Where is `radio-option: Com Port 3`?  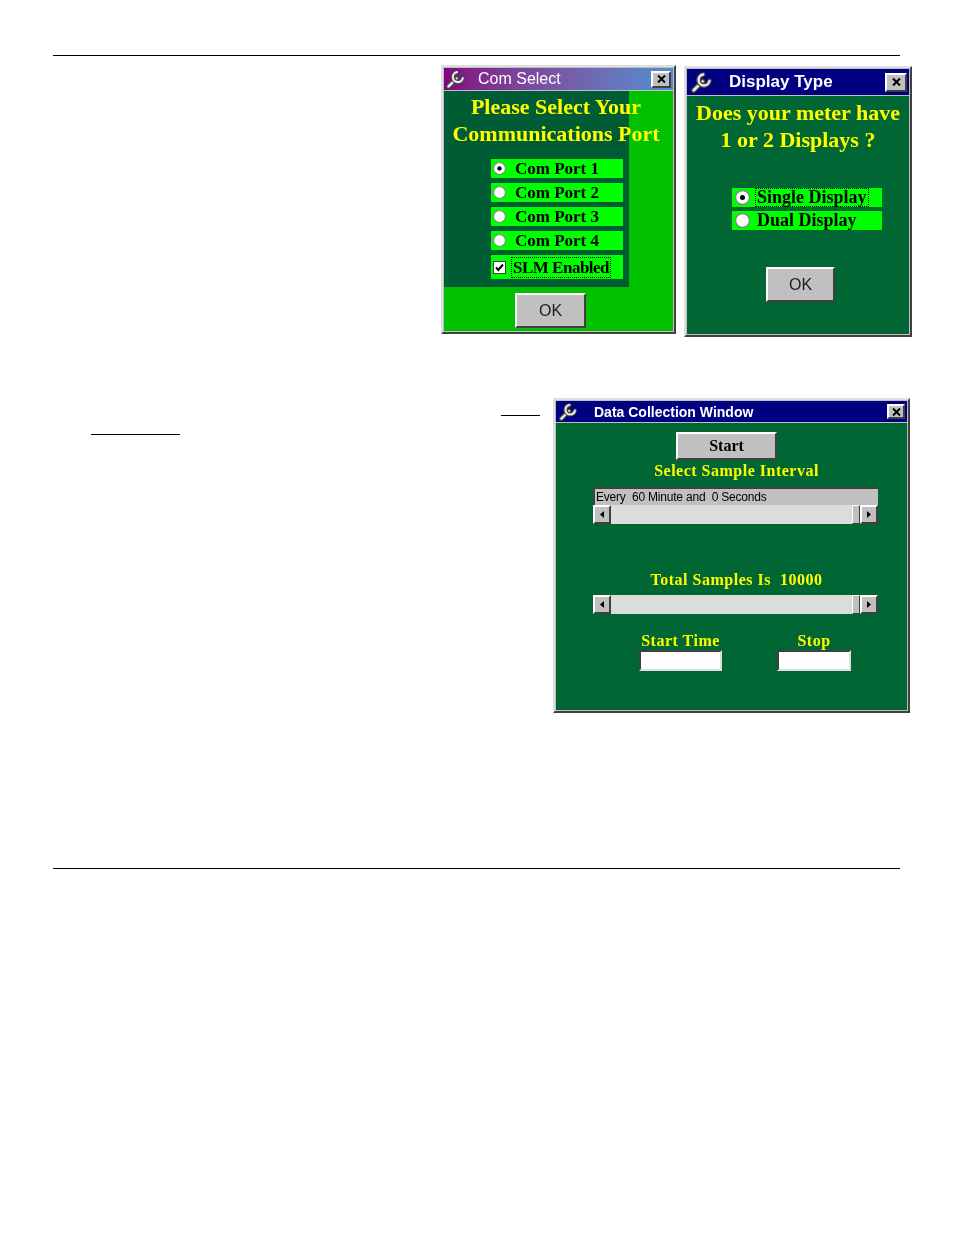
radio-option: Com Port 3 is located at coordinates (557, 216).